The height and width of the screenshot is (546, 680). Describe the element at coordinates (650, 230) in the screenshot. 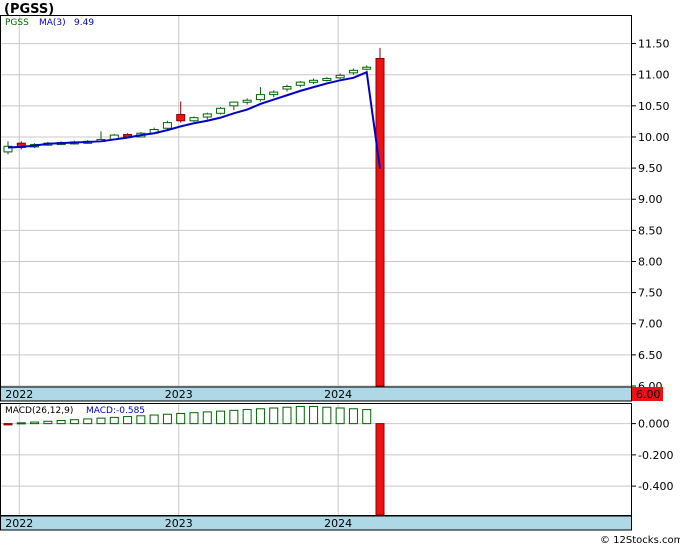

I see `price-y-tick-label: 8.50` at that location.